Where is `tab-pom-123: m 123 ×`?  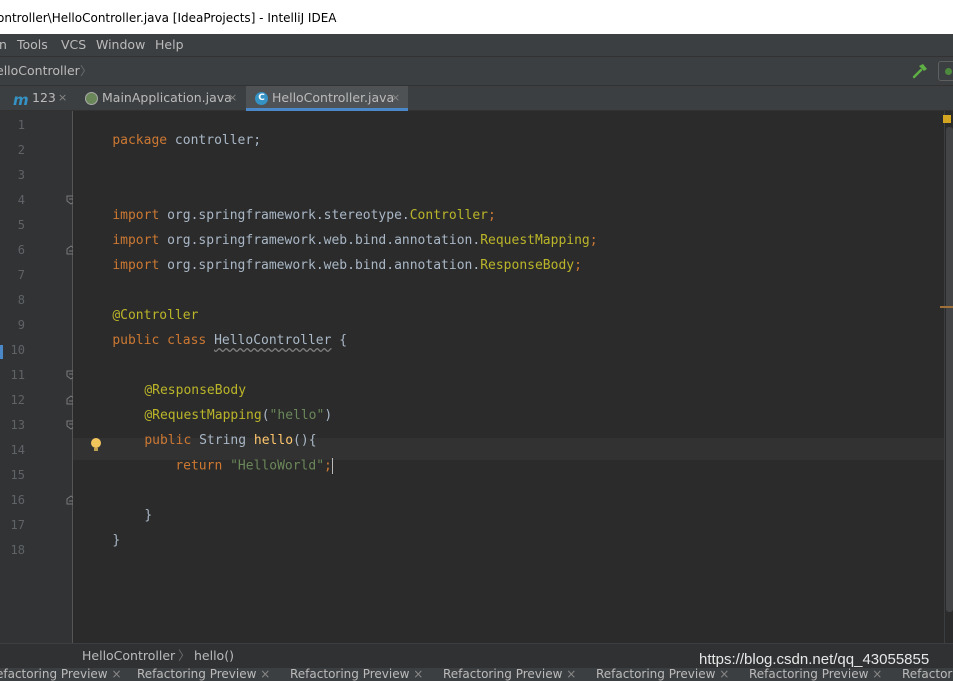 tab-pom-123: m 123 × is located at coordinates (37, 98).